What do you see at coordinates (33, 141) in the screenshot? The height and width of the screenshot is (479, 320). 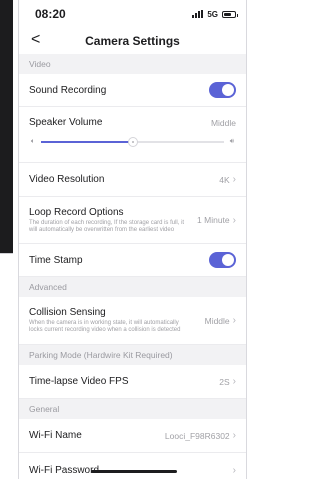 I see `speaker-low-icon: 🔈︎` at bounding box center [33, 141].